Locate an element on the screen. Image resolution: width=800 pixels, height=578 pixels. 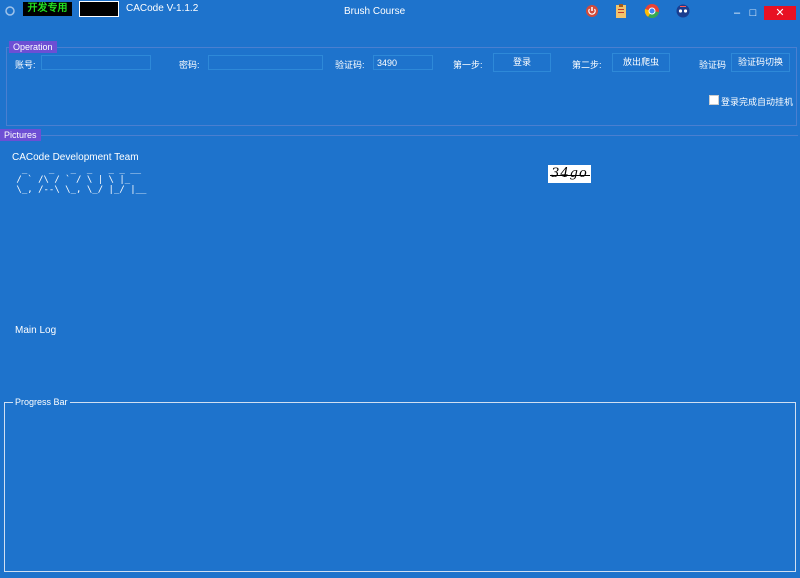
robot-icon is located at coordinates (683, 11).